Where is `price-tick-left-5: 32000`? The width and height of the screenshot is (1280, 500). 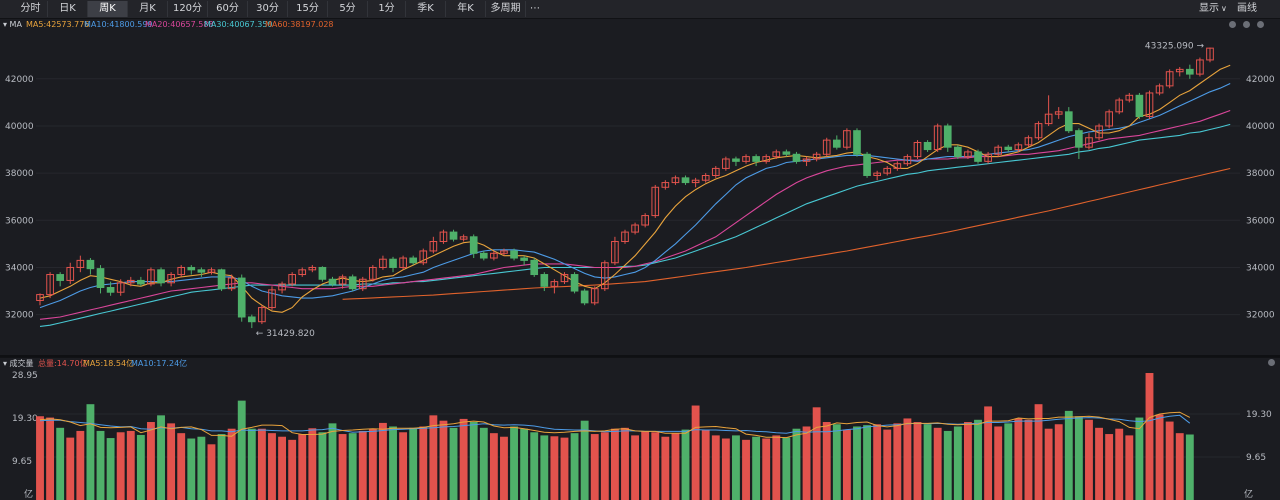 price-tick-left-5: 32000 is located at coordinates (19, 316).